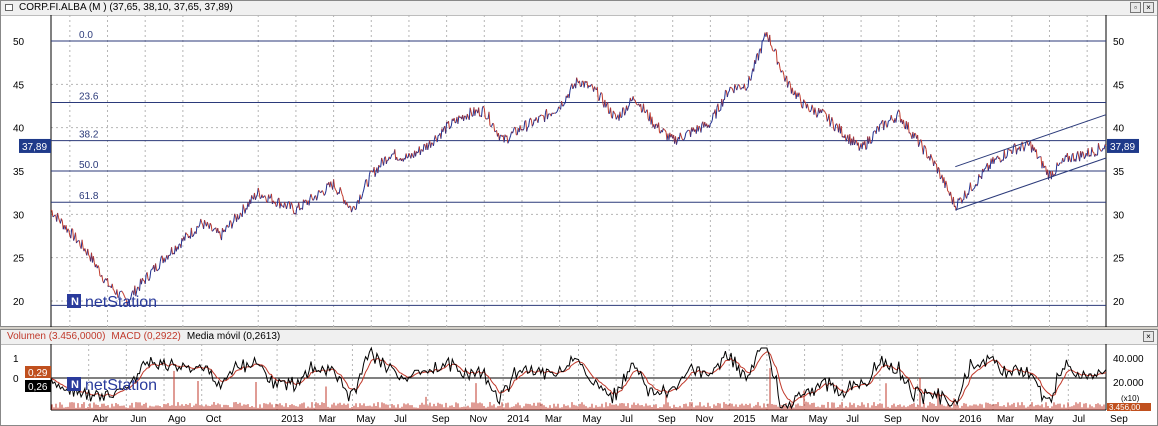 The width and height of the screenshot is (1158, 426). Describe the element at coordinates (1125, 407) in the screenshot. I see `volume-tag-label: 3.456,00` at that location.